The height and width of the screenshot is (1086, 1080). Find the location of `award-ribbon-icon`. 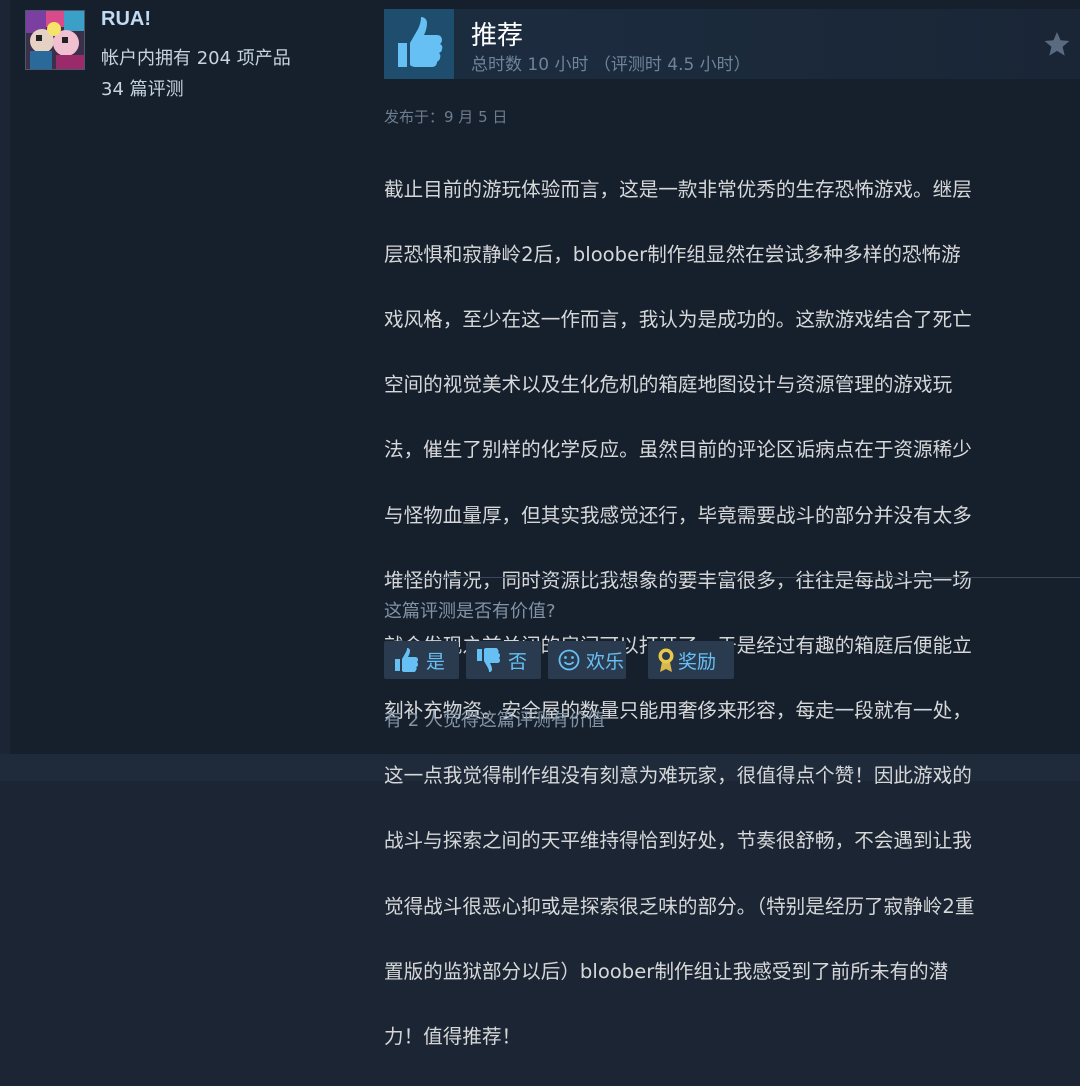

award-ribbon-icon is located at coordinates (666, 660).